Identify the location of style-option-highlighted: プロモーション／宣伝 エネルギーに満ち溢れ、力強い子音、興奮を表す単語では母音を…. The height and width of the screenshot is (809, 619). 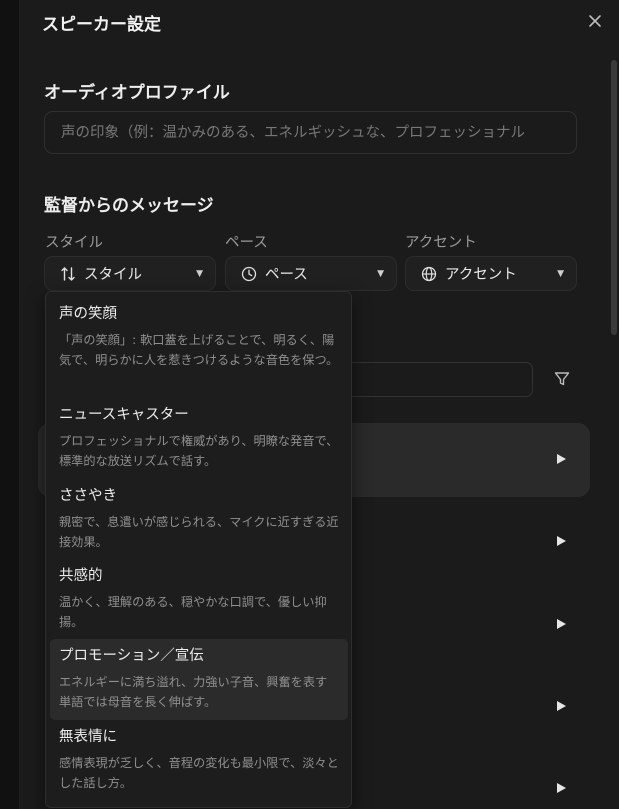
(199, 679).